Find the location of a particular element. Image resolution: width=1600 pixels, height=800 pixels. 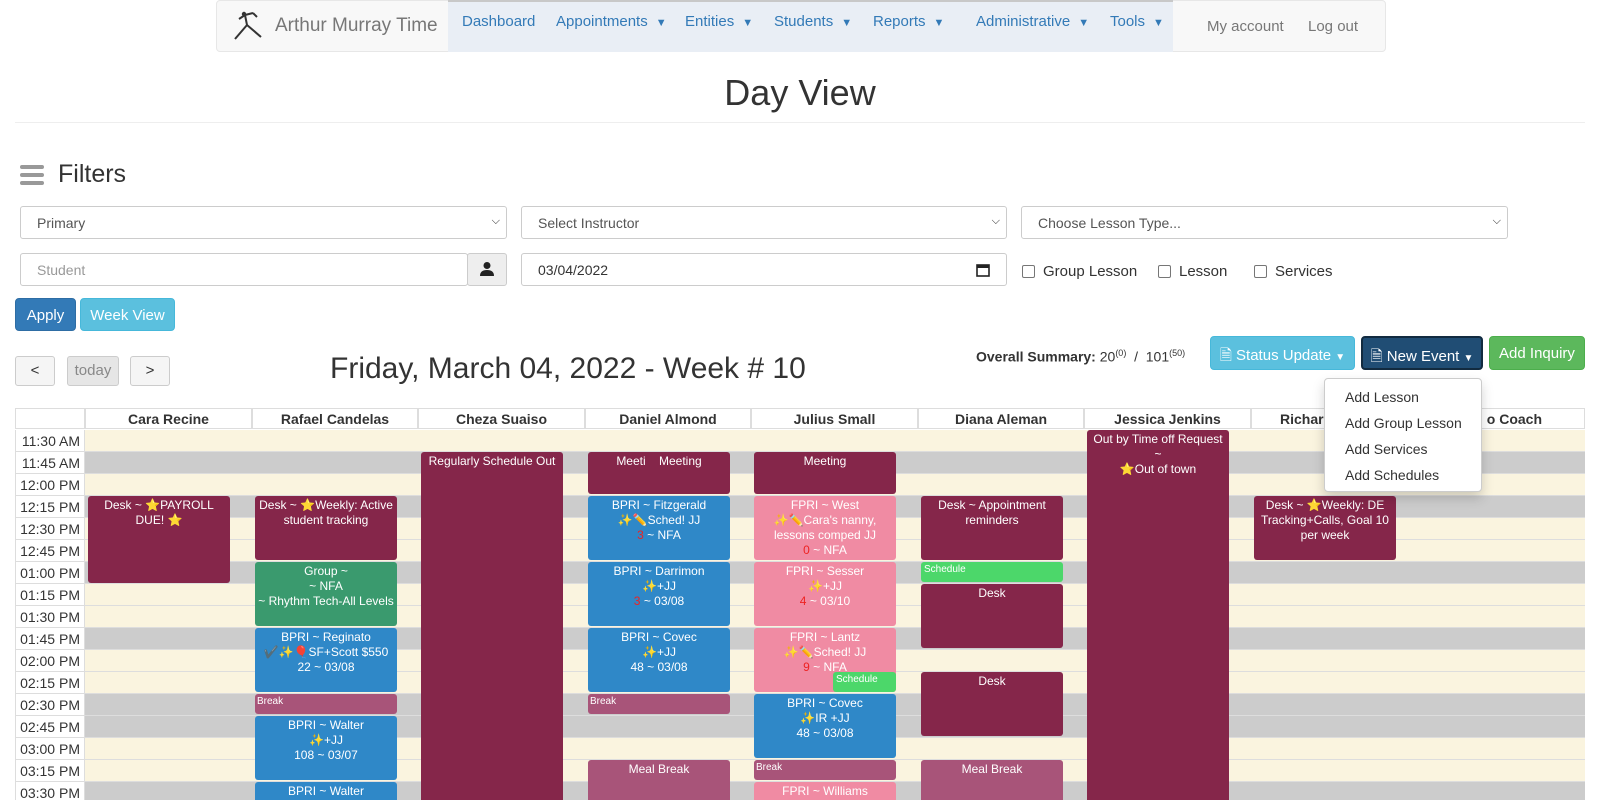

nav-students: Students ▼ is located at coordinates (813, 21).